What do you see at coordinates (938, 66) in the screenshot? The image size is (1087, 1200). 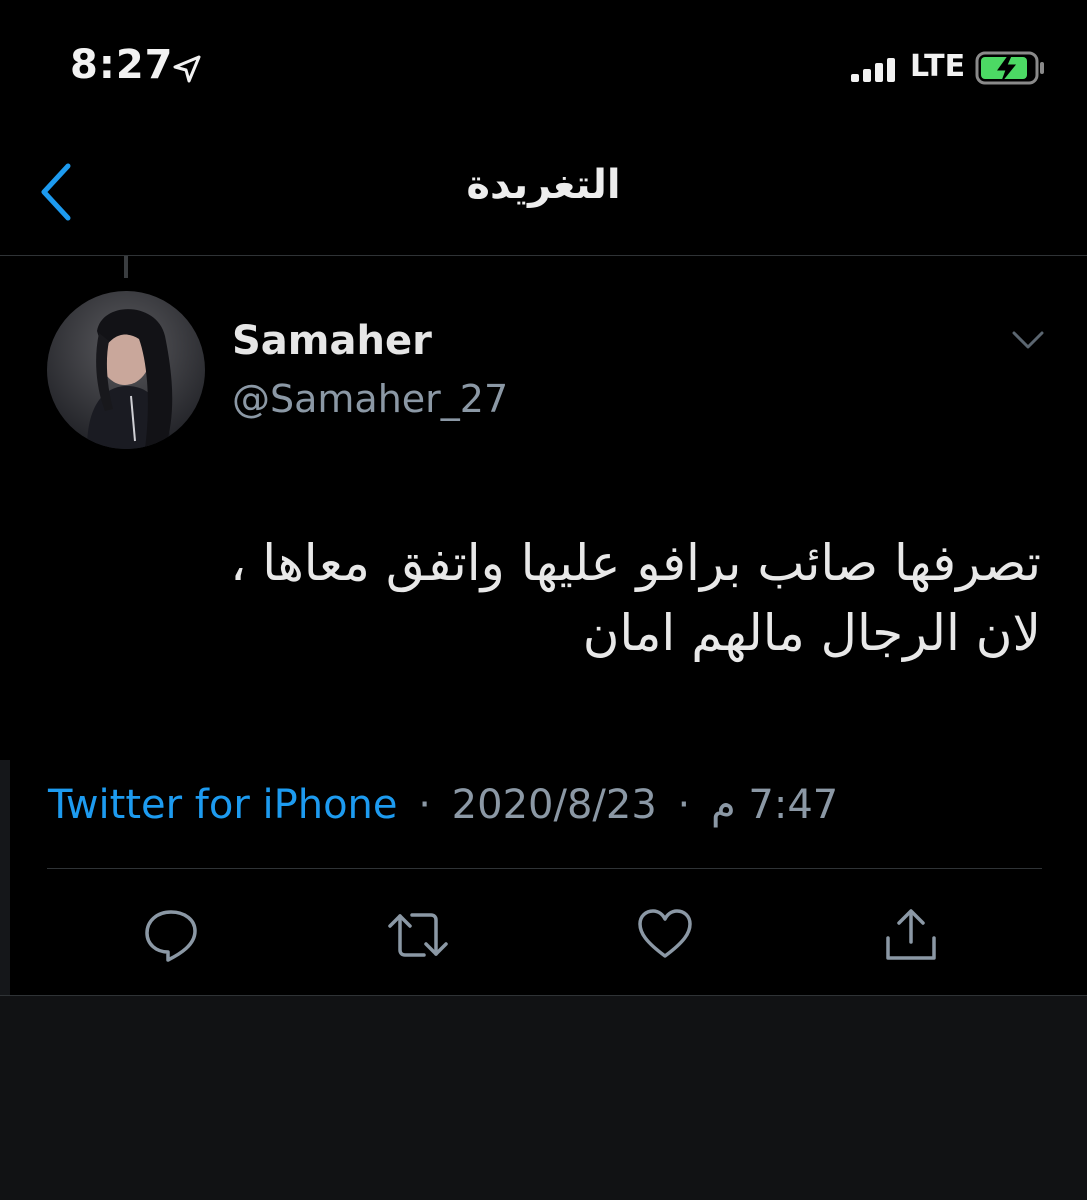 I see `network-label: LTE` at bounding box center [938, 66].